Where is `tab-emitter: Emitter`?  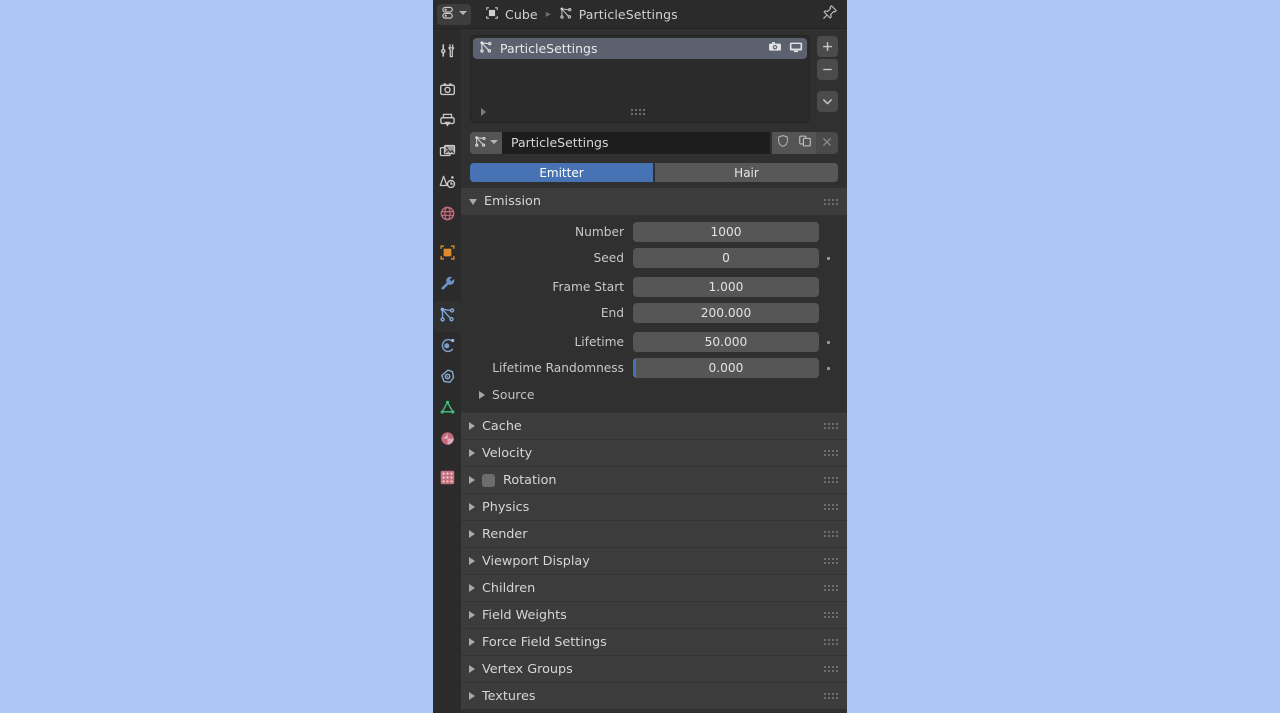 tab-emitter: Emitter is located at coordinates (561, 172).